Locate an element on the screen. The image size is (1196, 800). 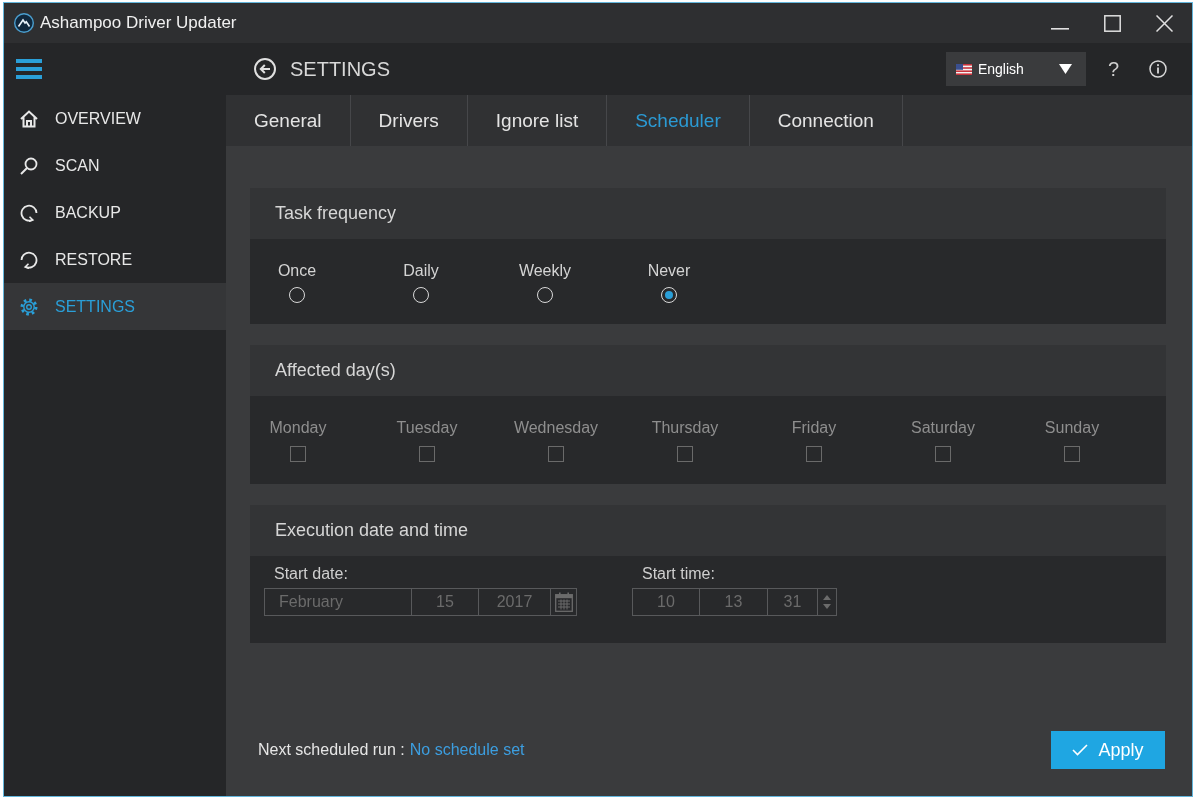
app-logo-icon is located at coordinates (24, 23).